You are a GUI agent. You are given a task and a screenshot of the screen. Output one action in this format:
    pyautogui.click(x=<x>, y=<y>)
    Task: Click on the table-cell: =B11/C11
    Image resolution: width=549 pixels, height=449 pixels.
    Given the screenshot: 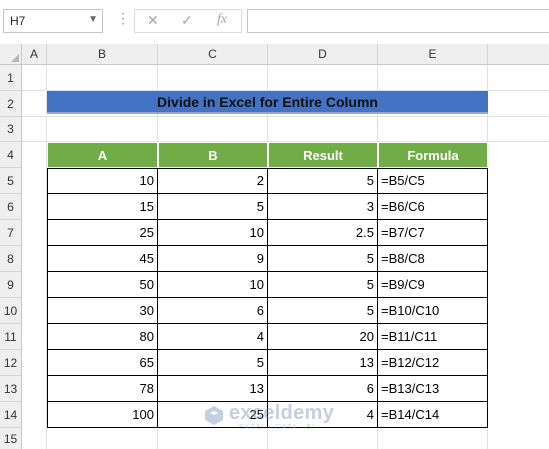 What is the action you would take?
    pyautogui.click(x=433, y=337)
    